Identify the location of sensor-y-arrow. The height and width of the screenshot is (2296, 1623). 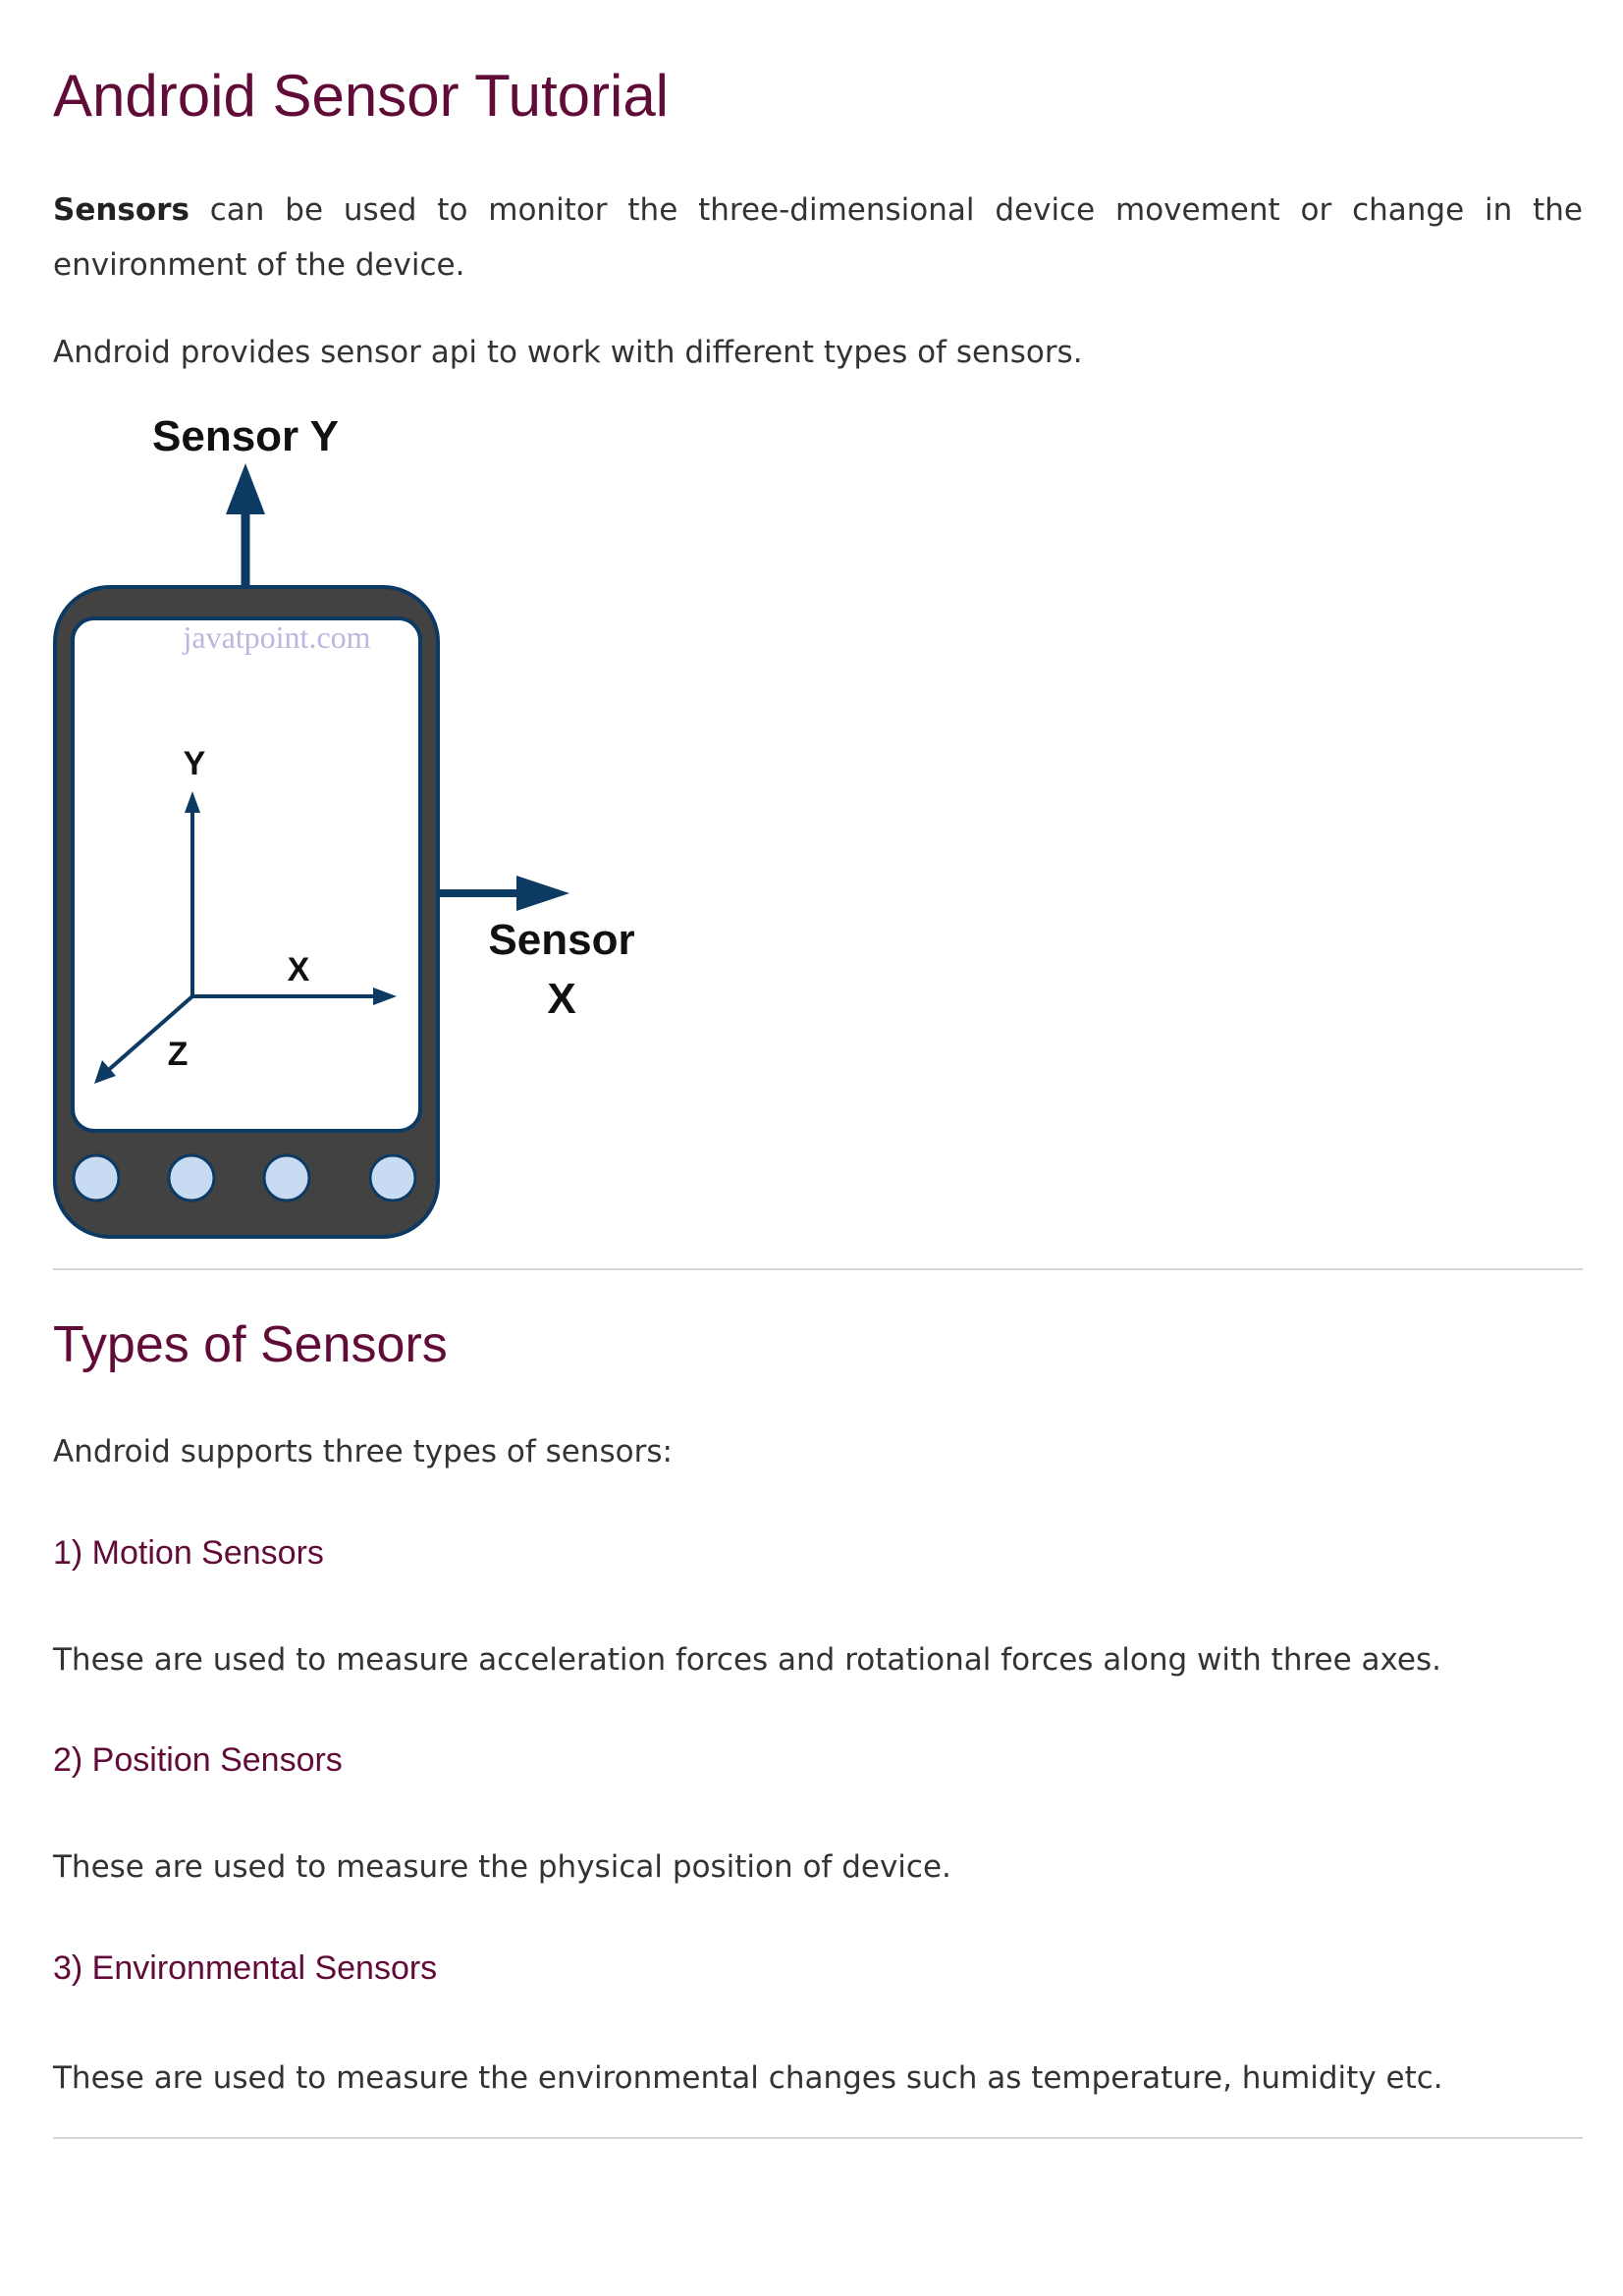
(245, 524).